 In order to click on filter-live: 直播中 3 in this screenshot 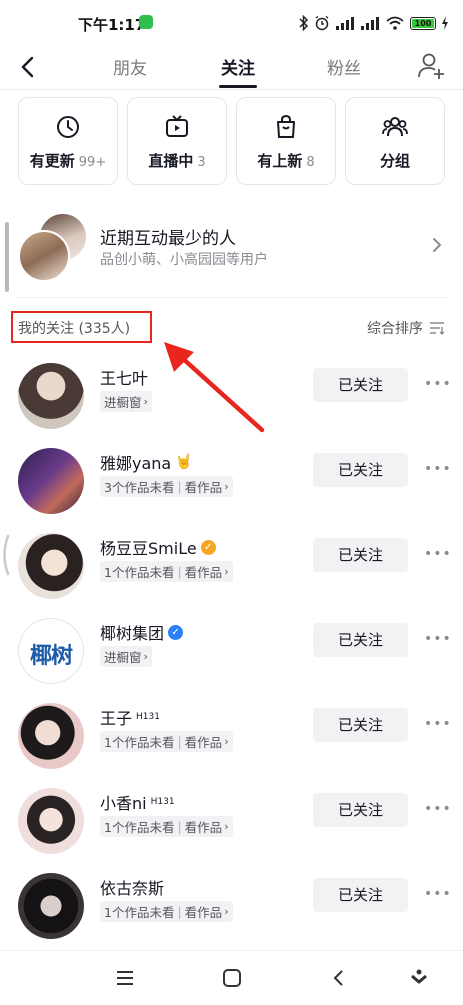, I will do `click(177, 141)`.